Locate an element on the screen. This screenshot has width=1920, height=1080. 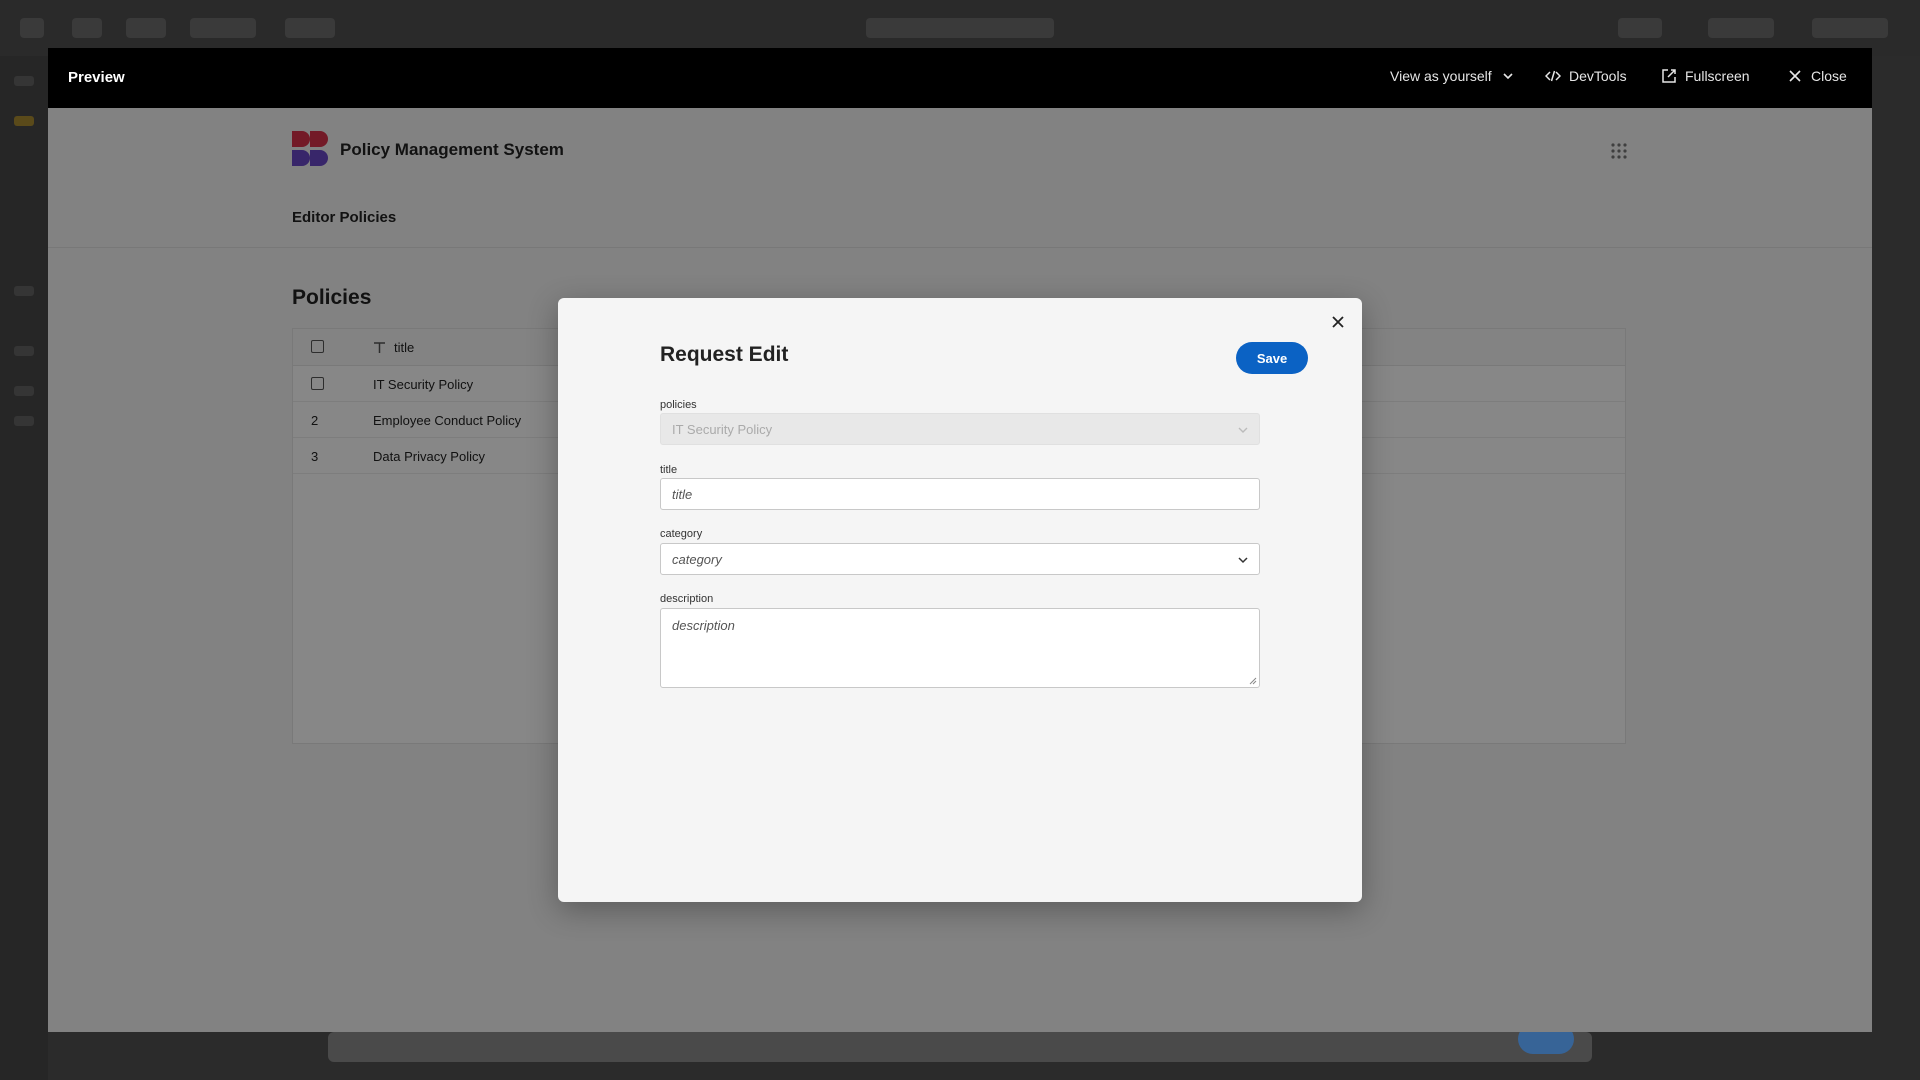
category-placeholder: category is located at coordinates (697, 559).